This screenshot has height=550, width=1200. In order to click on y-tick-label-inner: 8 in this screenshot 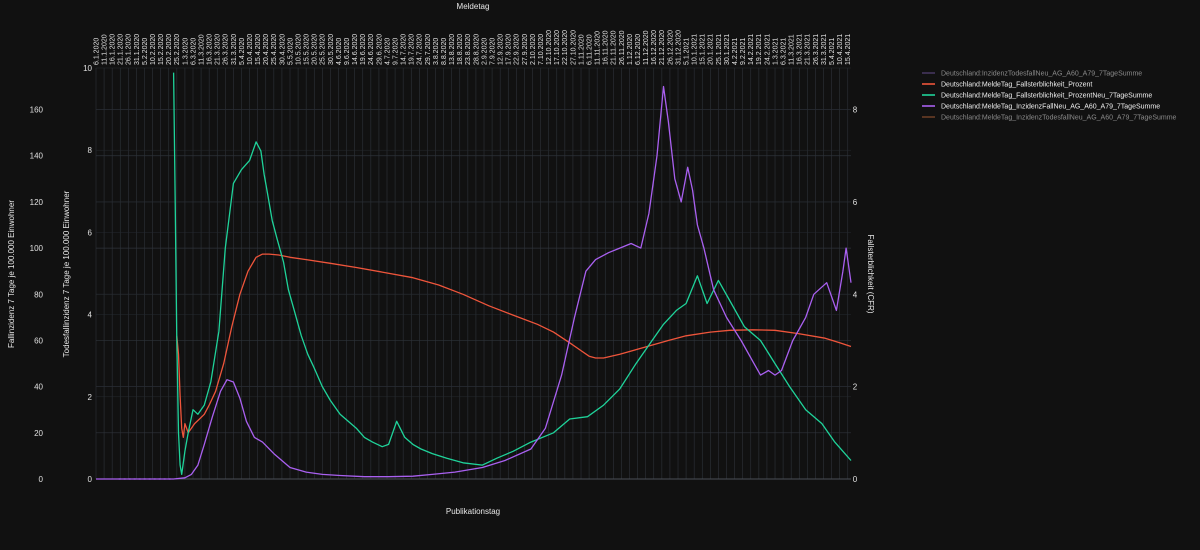, I will do `click(90, 150)`.